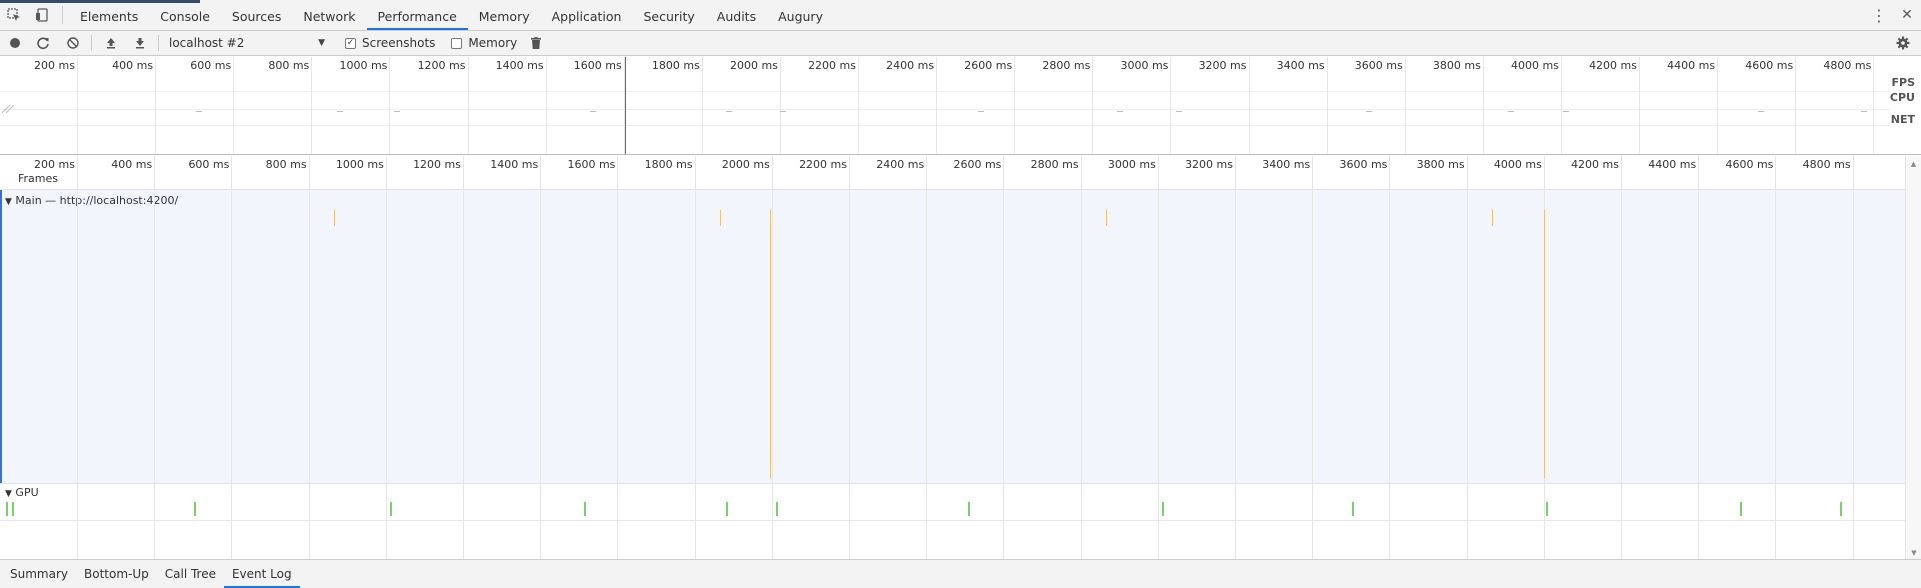 The image size is (1921, 588). I want to click on timeline-ruler-tick-label: 4800 ms, so click(1826, 164).